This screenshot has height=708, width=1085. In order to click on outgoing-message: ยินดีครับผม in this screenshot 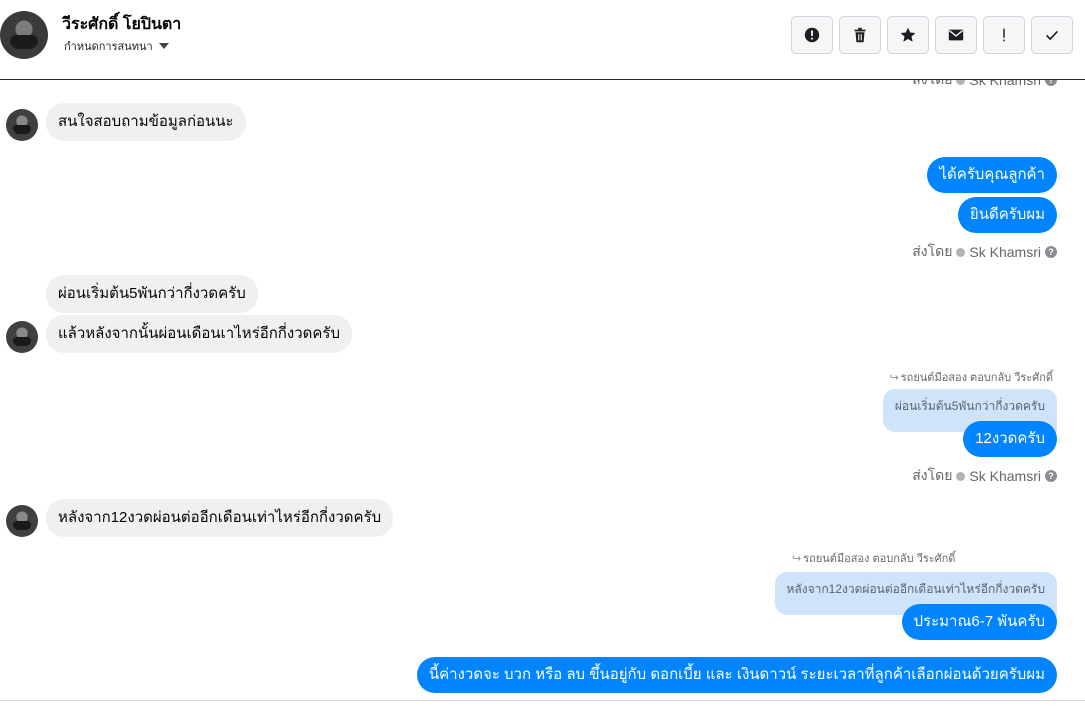, I will do `click(1007, 215)`.